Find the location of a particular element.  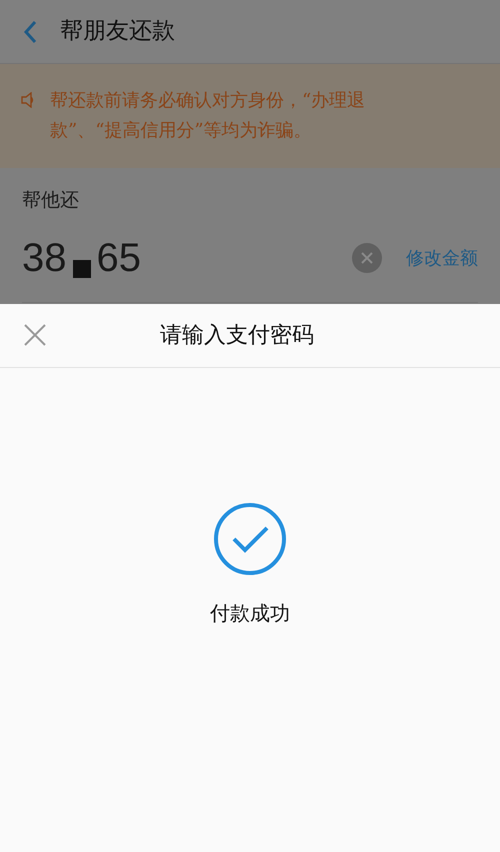

sheet-title: 请输入支付密码 is located at coordinates (237, 336).